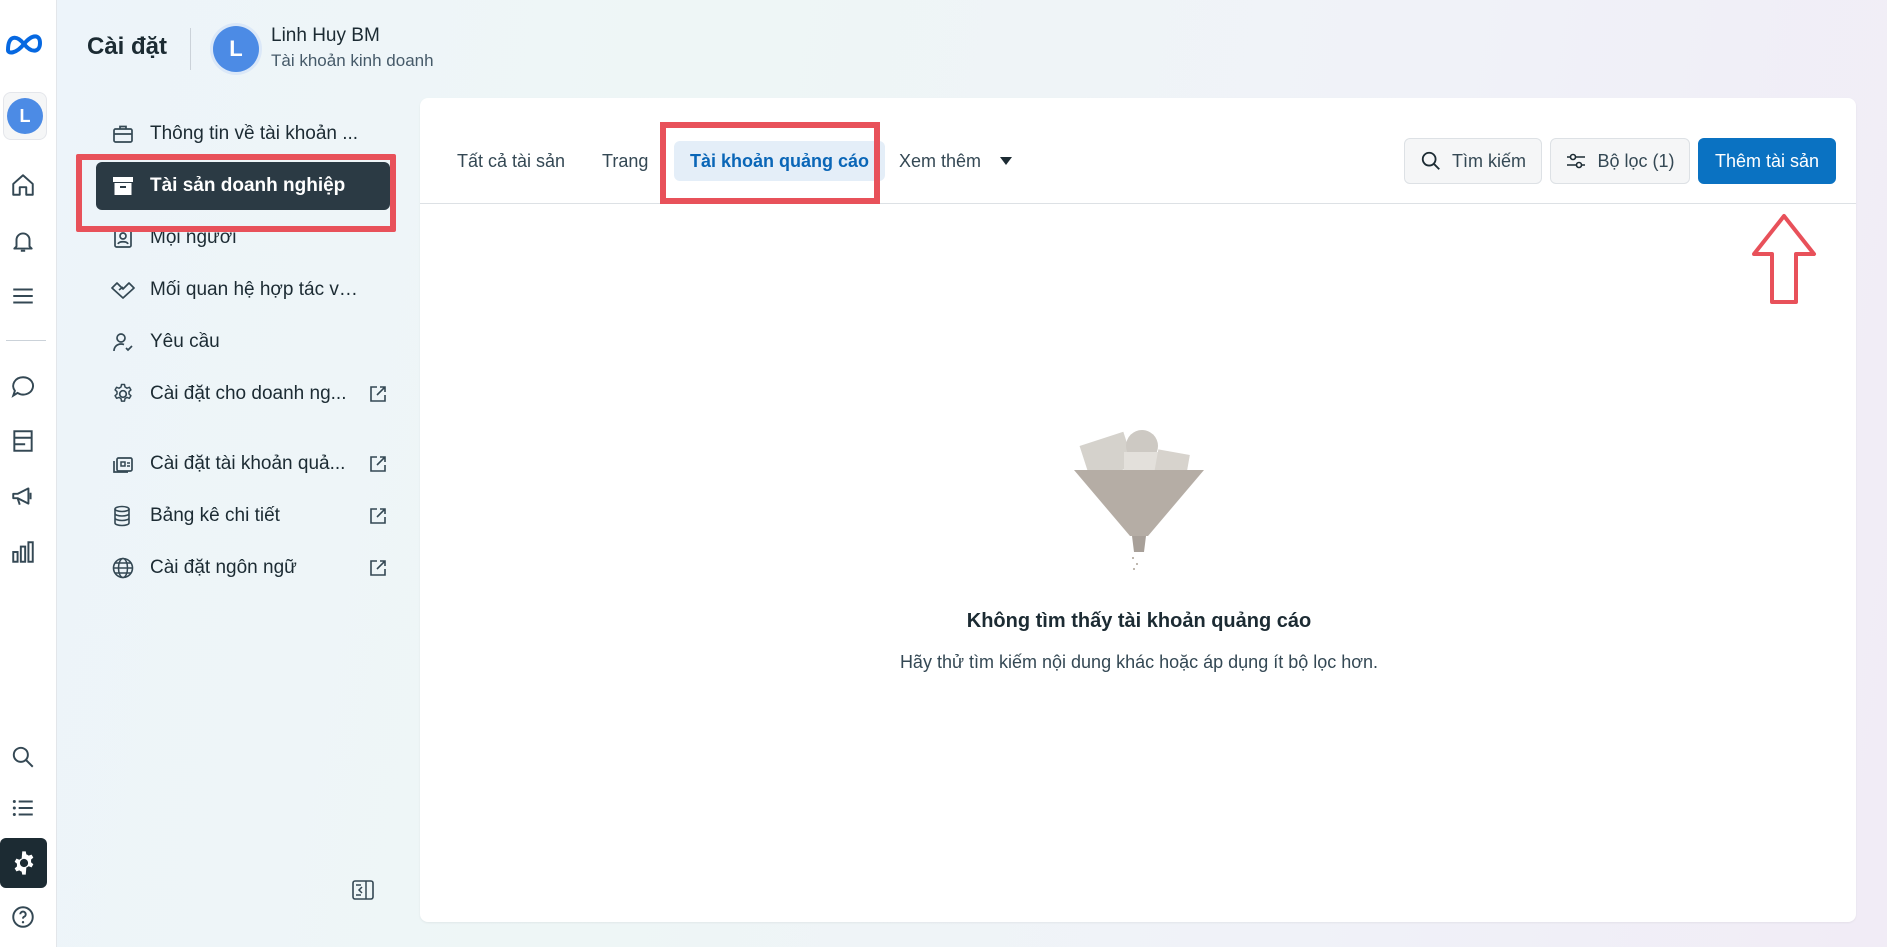 The height and width of the screenshot is (947, 1887). Describe the element at coordinates (248, 185) in the screenshot. I see `nav-item-label: Tài sản doanh nghiệp` at that location.